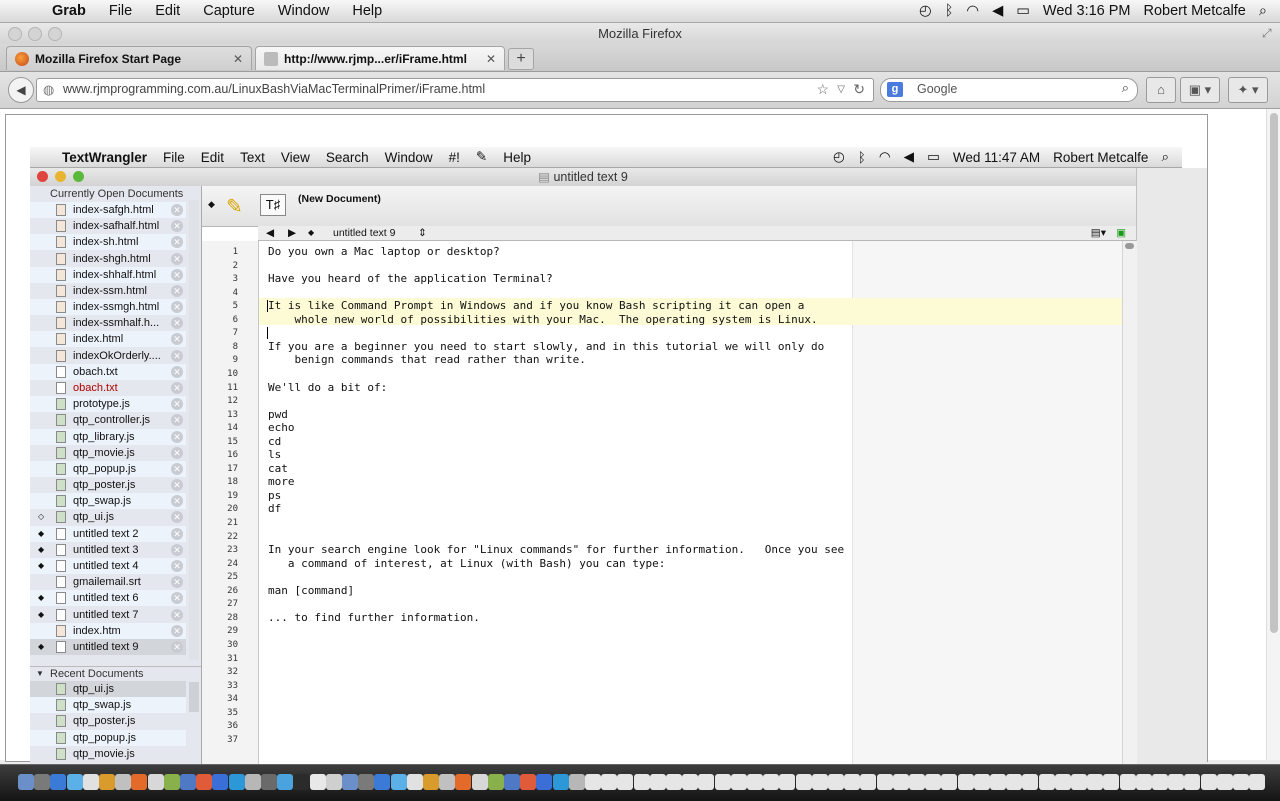  I want to click on open-document-item: ◆ untitled text 6 ✕, so click(108, 598).